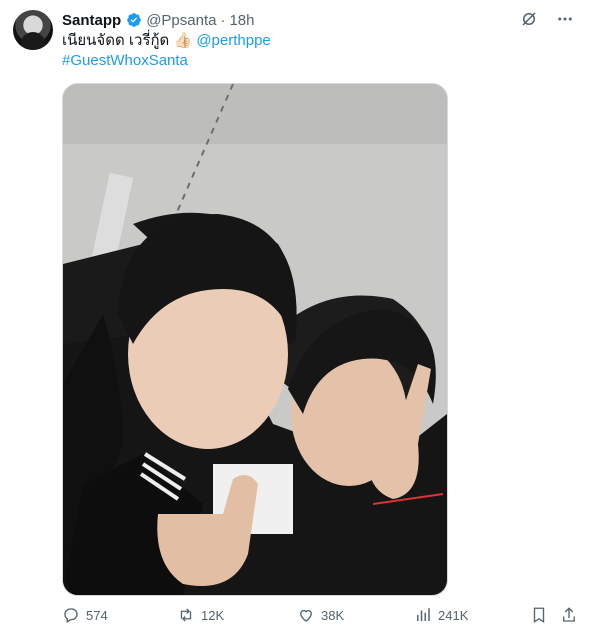  Describe the element at coordinates (233, 40) in the screenshot. I see `mention-link: @perthppe` at that location.